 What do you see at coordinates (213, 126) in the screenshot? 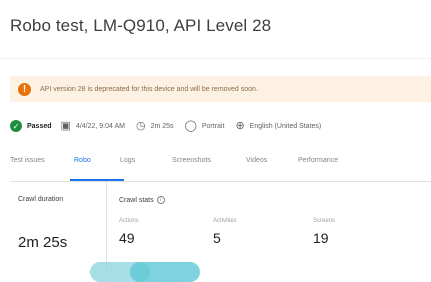
I see `orientation: Portrait` at bounding box center [213, 126].